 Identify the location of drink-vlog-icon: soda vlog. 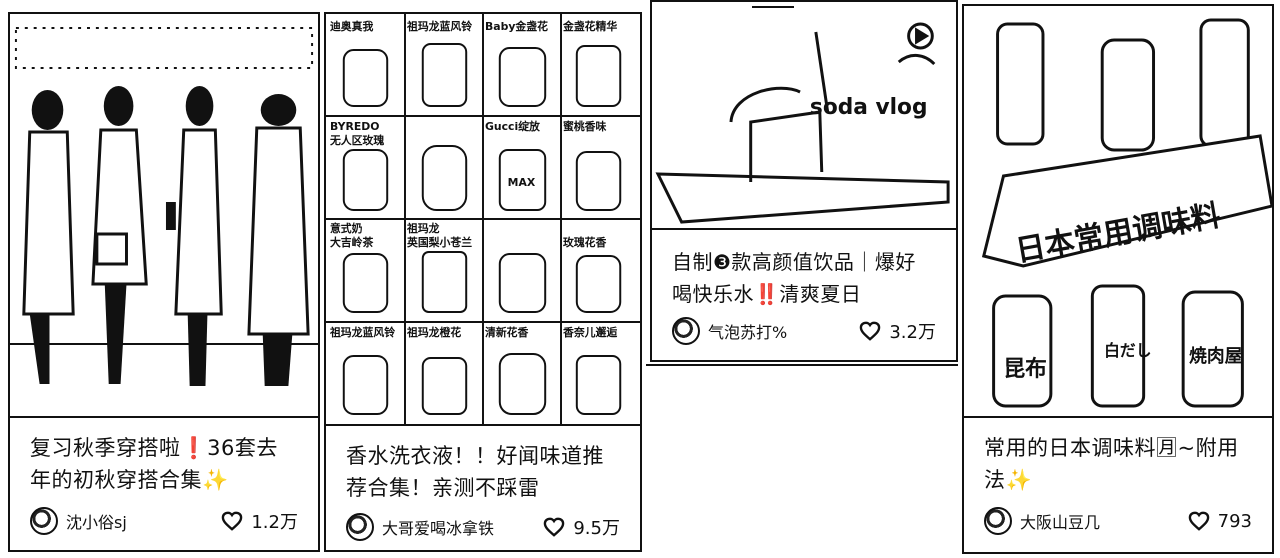
(804, 115).